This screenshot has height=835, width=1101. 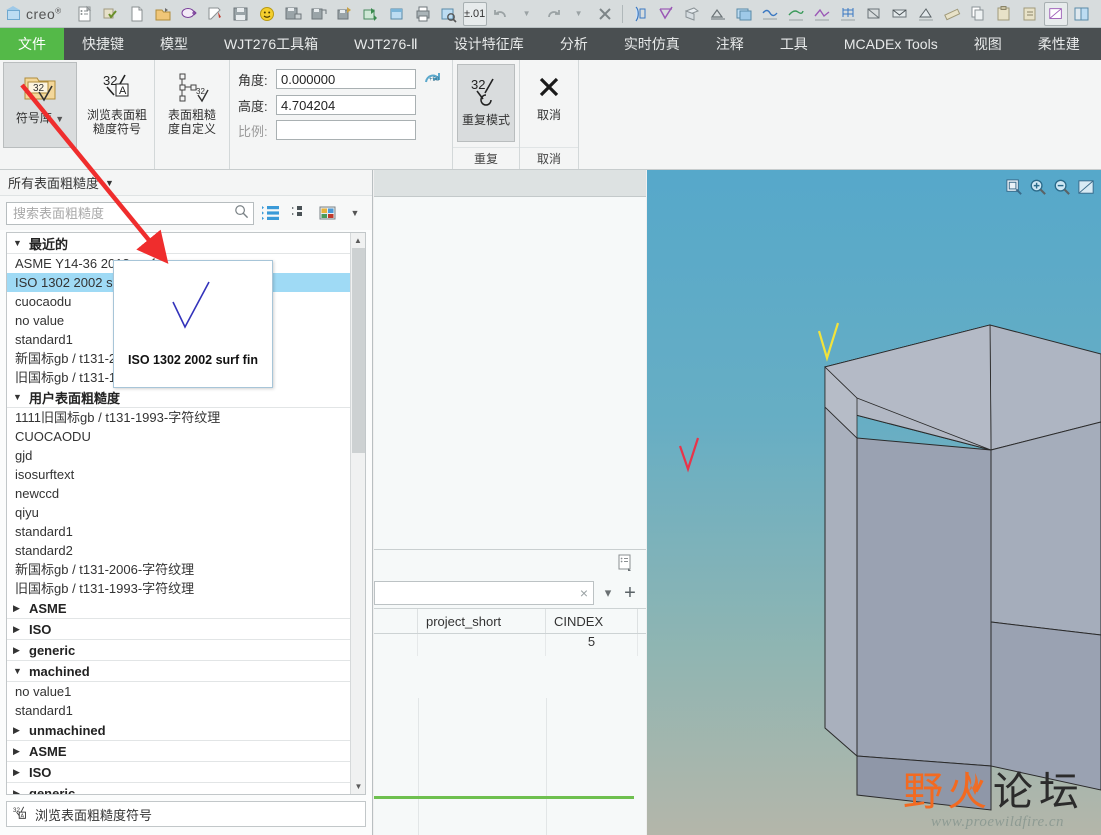 What do you see at coordinates (666, 14) in the screenshot?
I see `surface-finish-icon` at bounding box center [666, 14].